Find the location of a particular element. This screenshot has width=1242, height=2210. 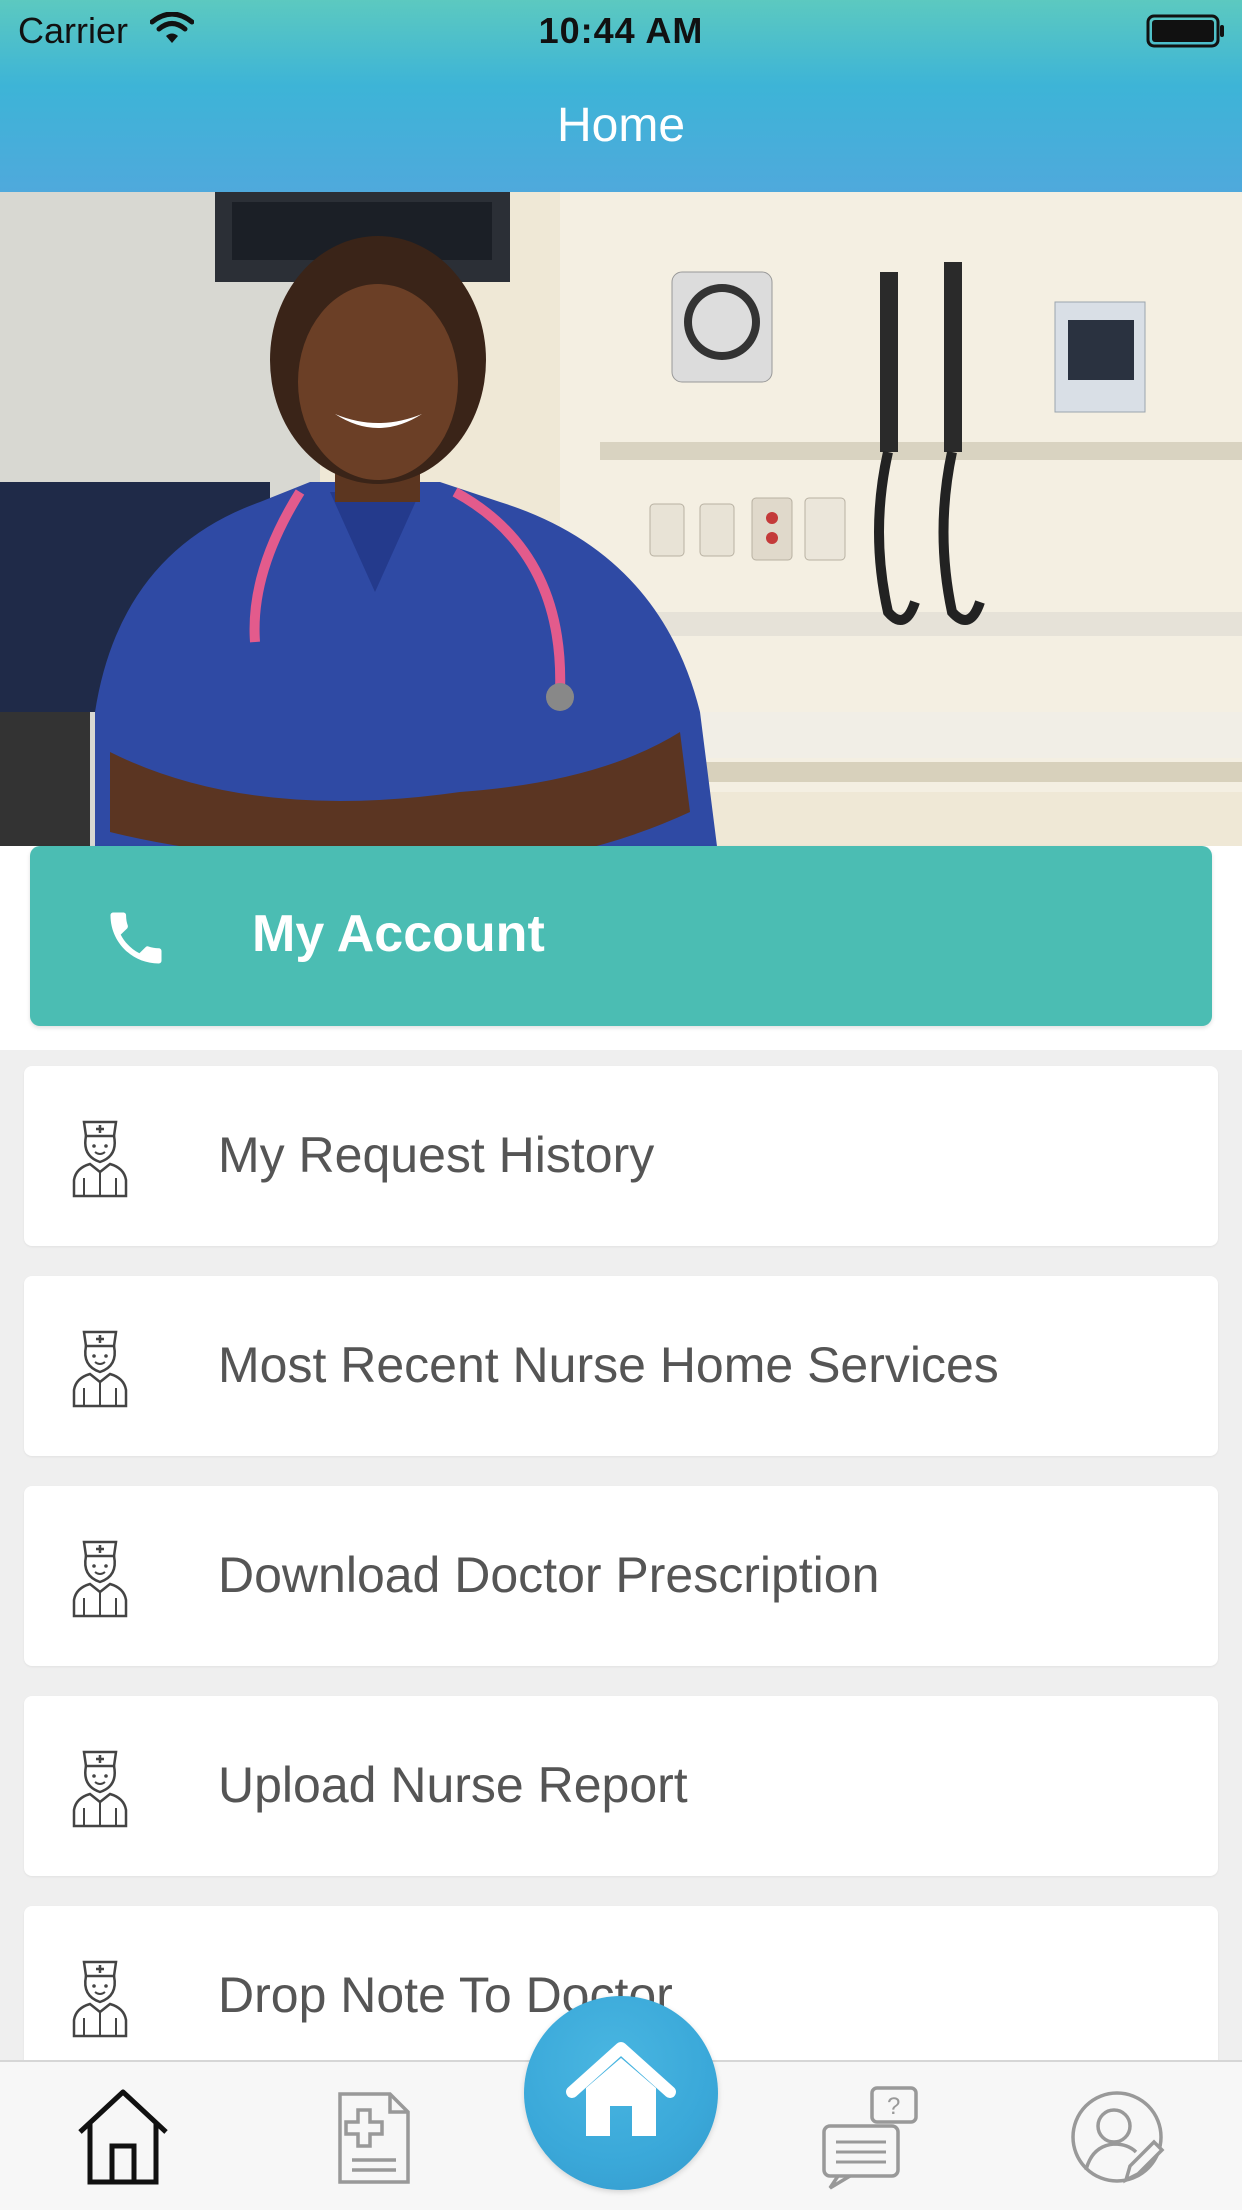

menu-item-upload-report: Upload Nurse Report is located at coordinates (621, 1786).